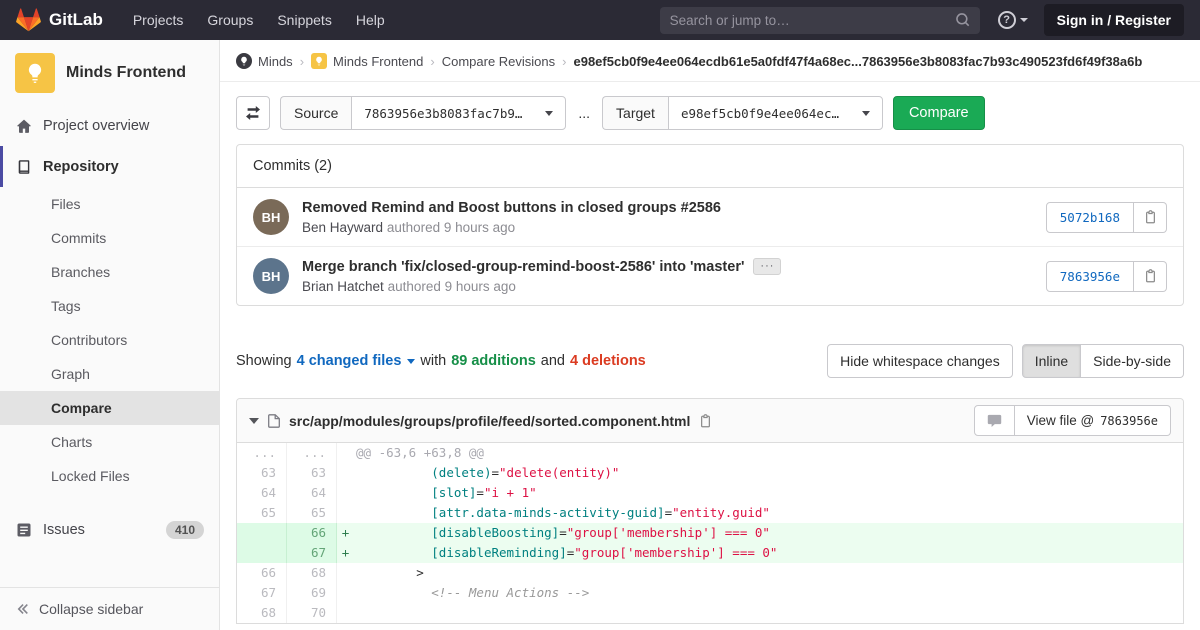 The width and height of the screenshot is (1200, 630). Describe the element at coordinates (367, 61) in the screenshot. I see `breadcrumb-link-minds-frontend: Minds Frontend` at that location.